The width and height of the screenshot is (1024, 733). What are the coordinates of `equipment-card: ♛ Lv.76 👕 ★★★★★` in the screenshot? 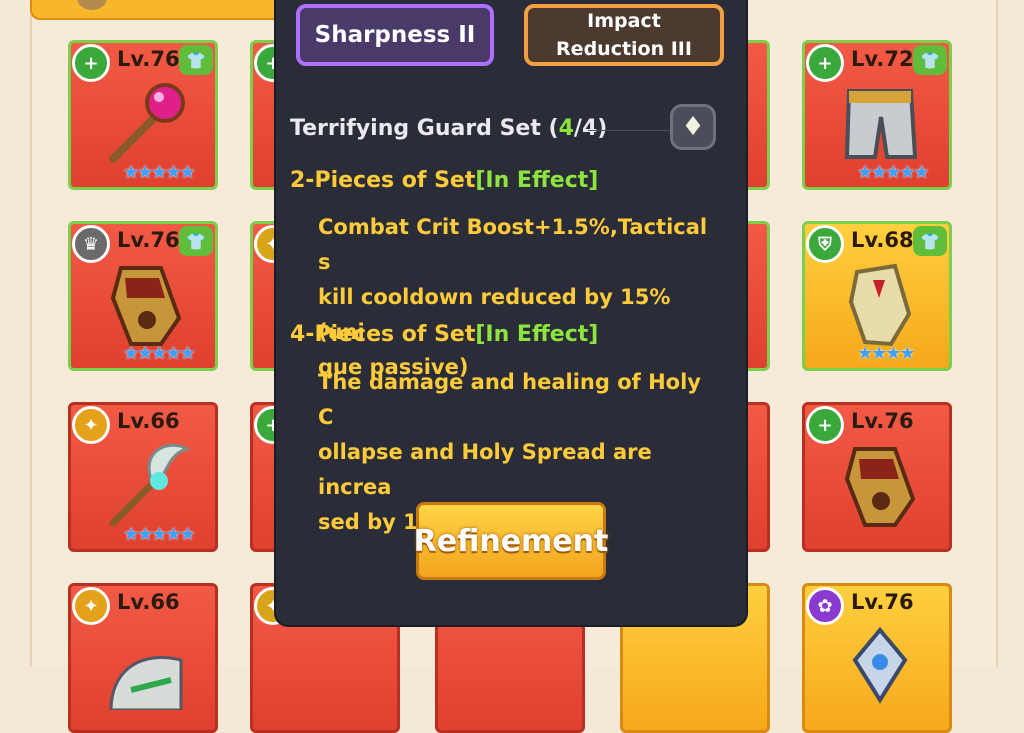 It's located at (143, 296).